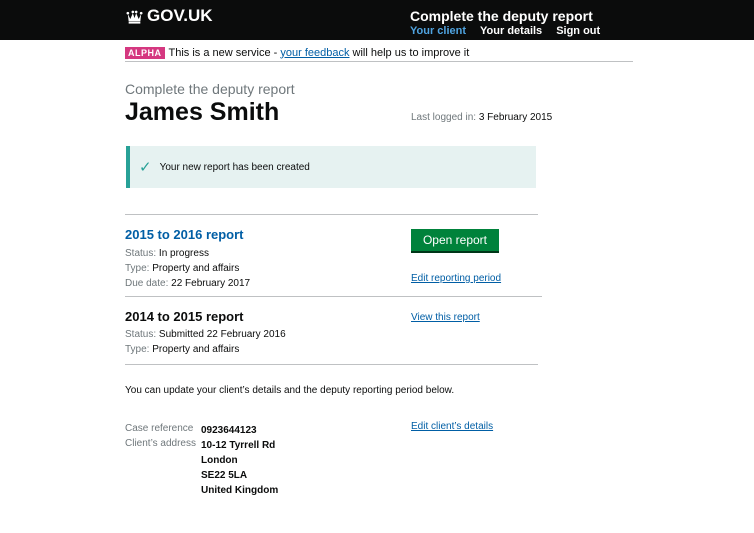 Image resolution: width=754 pixels, height=533 pixels. I want to click on address-line: United Kingdom, so click(240, 490).